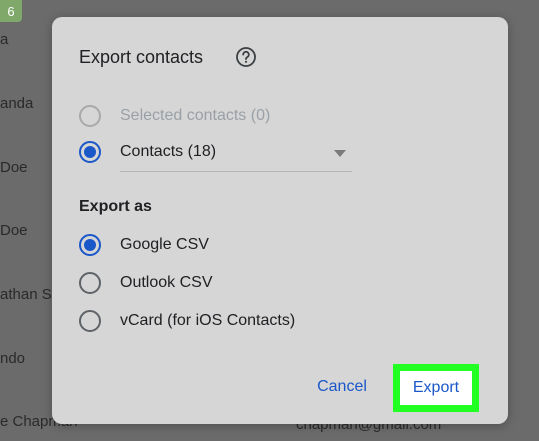  I want to click on google-csv-option: Google CSV, so click(144, 245).